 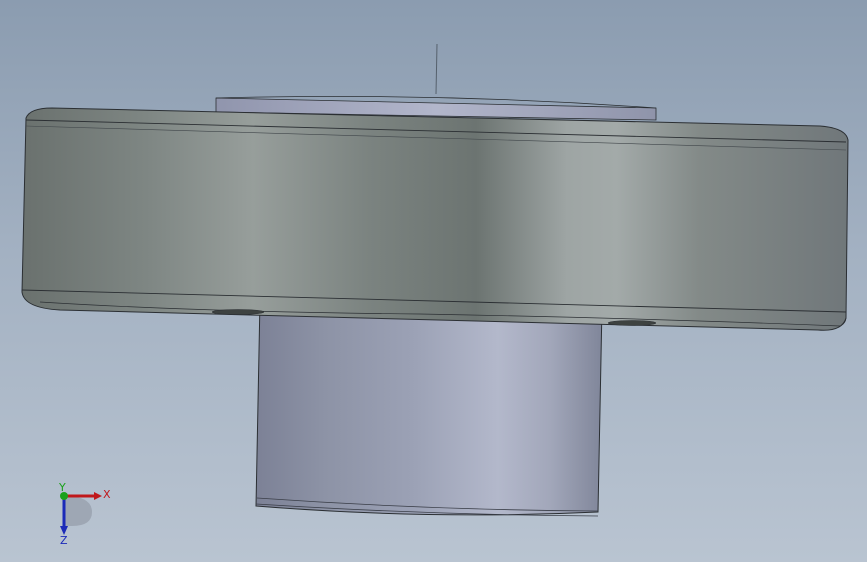 I want to click on x-axis-arrow-icon, so click(x=98, y=496).